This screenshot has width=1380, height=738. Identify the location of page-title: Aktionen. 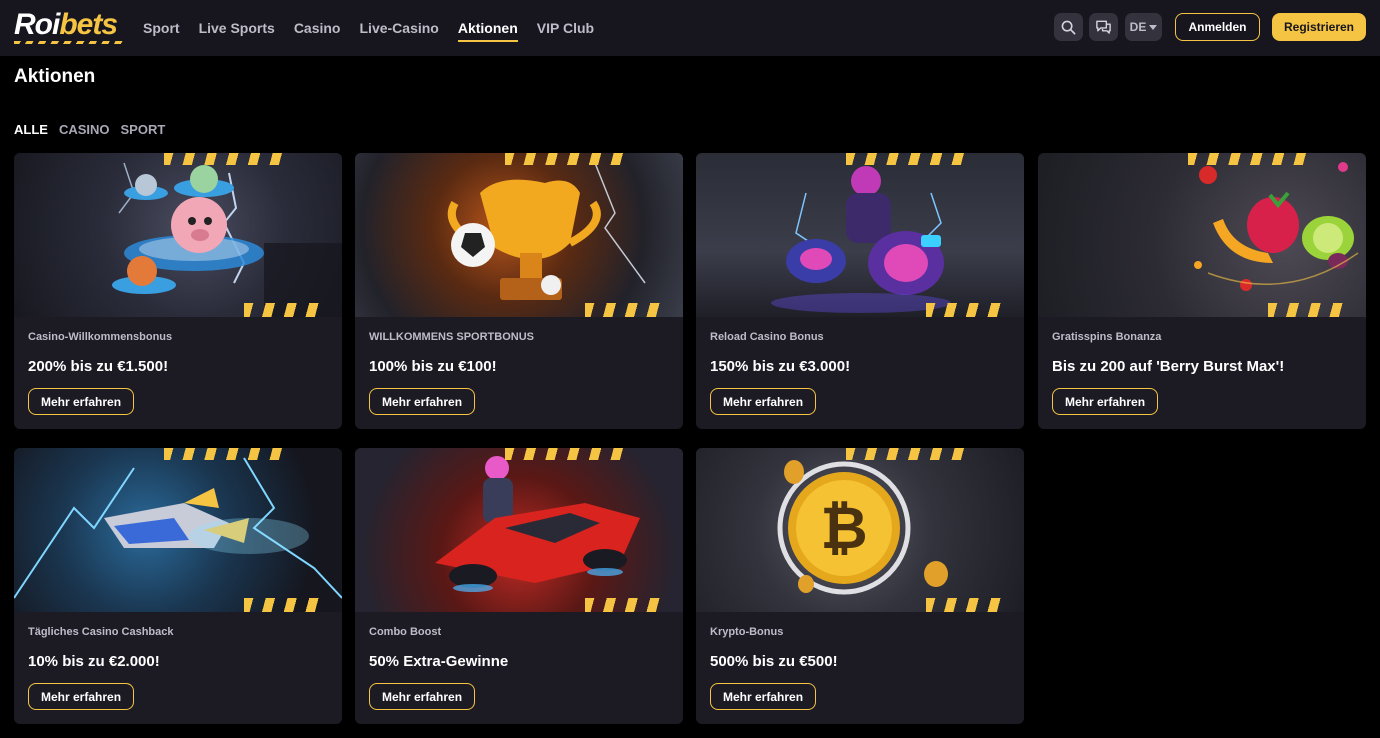
(55, 76).